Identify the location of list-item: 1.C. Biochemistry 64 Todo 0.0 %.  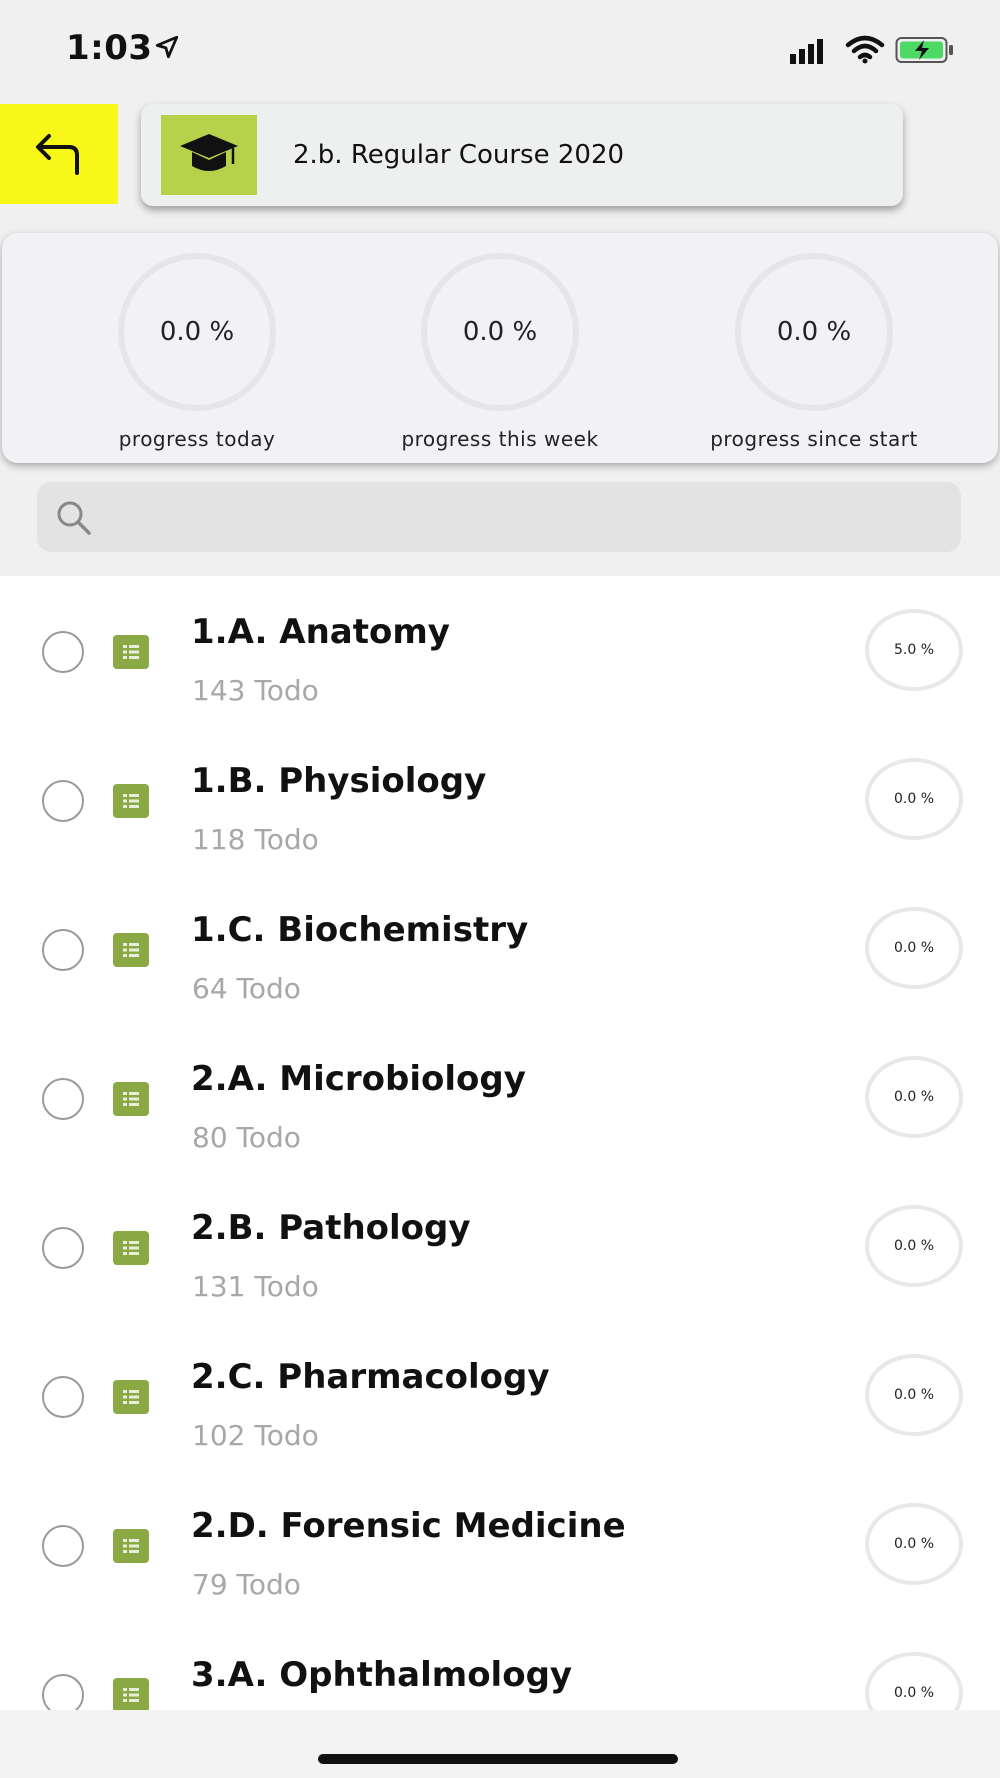
(500, 948).